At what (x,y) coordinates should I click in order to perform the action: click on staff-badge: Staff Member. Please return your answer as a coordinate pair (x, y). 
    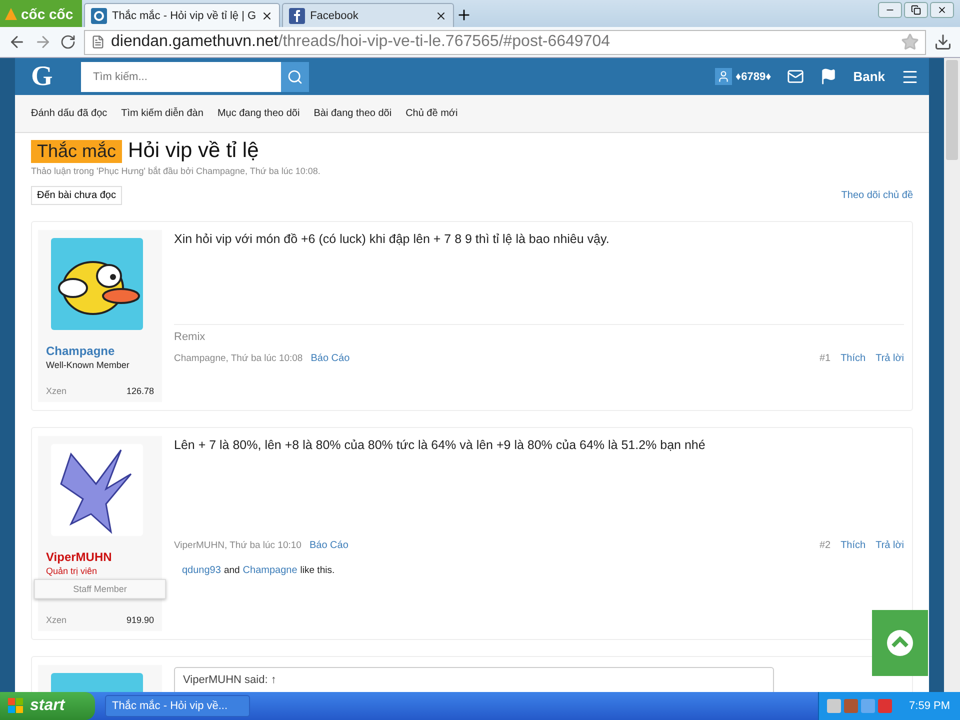
    Looking at the image, I should click on (100, 589).